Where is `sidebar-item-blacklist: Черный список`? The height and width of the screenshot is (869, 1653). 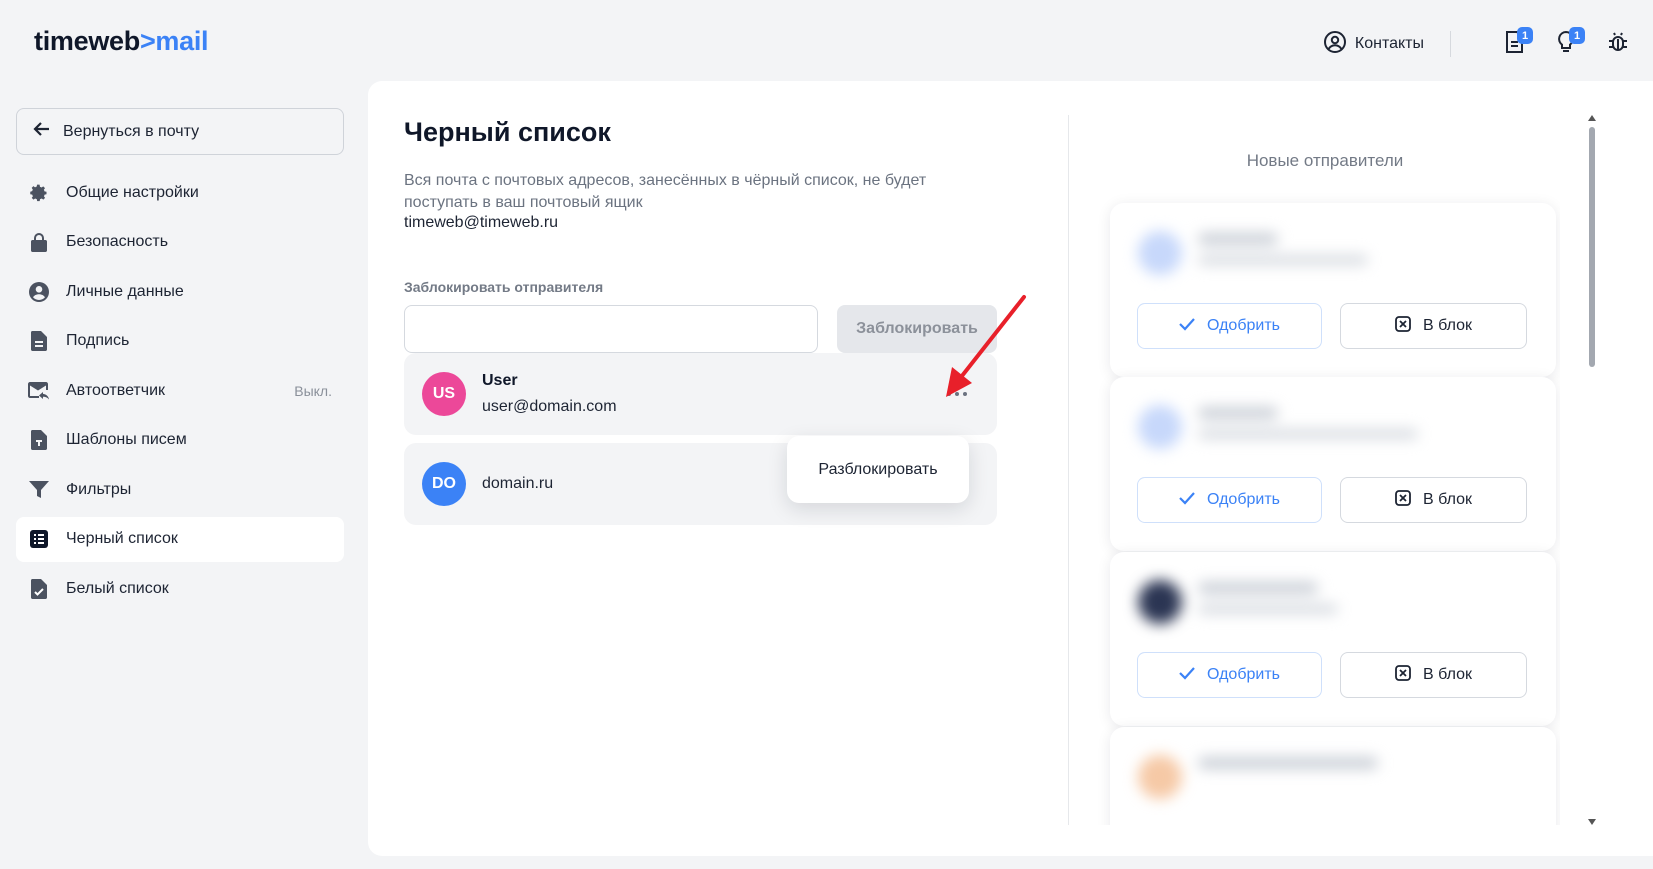 sidebar-item-blacklist: Черный список is located at coordinates (180, 539).